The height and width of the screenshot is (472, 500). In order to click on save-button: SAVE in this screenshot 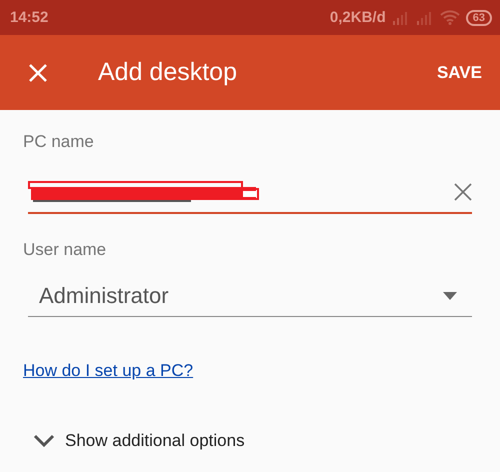, I will do `click(459, 72)`.